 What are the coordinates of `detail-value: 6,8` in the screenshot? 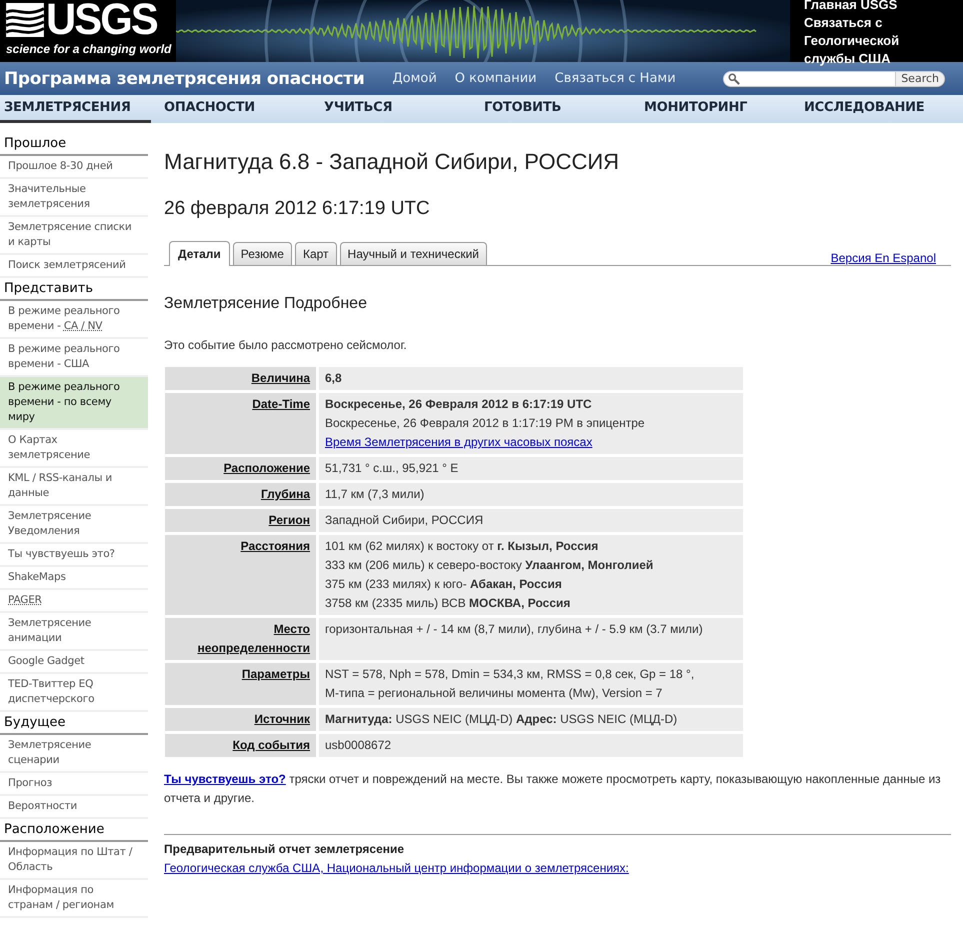 It's located at (334, 378).